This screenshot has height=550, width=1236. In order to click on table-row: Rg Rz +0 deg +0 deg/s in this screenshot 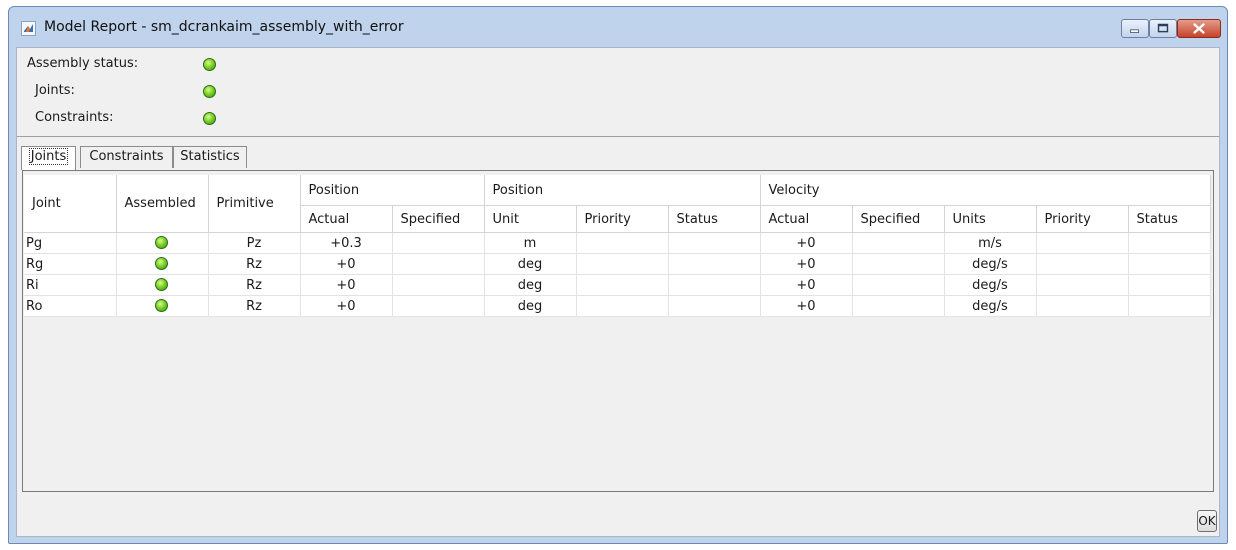, I will do `click(617, 264)`.